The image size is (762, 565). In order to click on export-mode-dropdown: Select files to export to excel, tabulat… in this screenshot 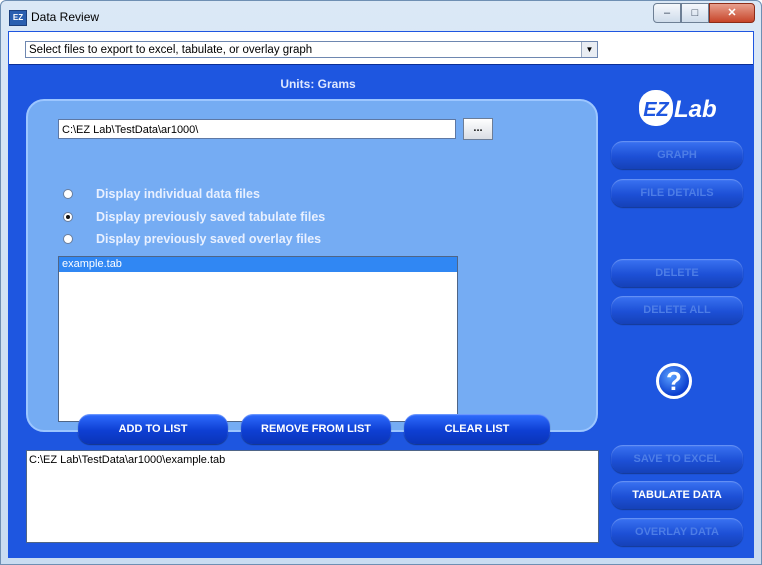, I will do `click(311, 49)`.